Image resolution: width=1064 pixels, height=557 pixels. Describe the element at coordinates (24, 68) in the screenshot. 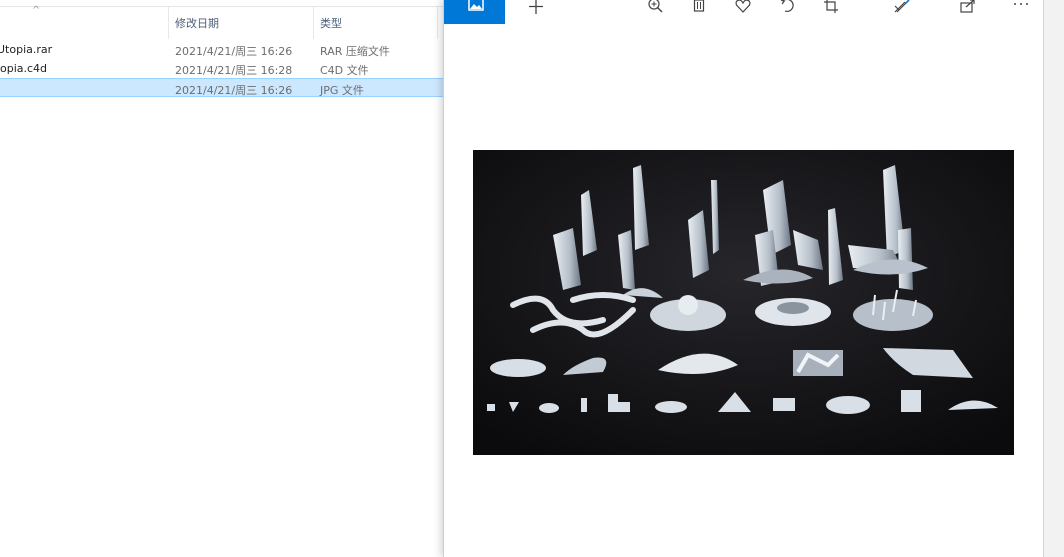

I see `file-name: opia.c4d` at that location.